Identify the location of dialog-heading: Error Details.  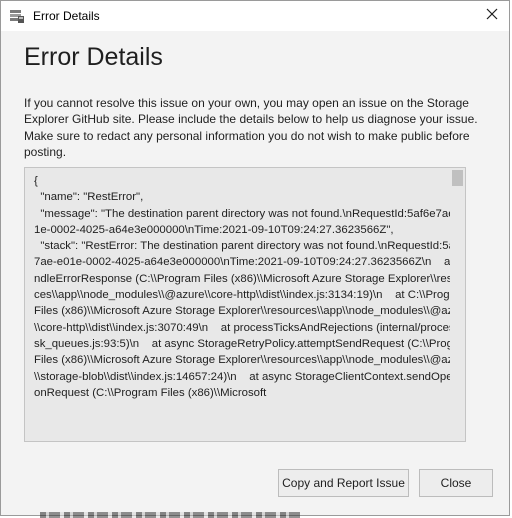
(93, 57).